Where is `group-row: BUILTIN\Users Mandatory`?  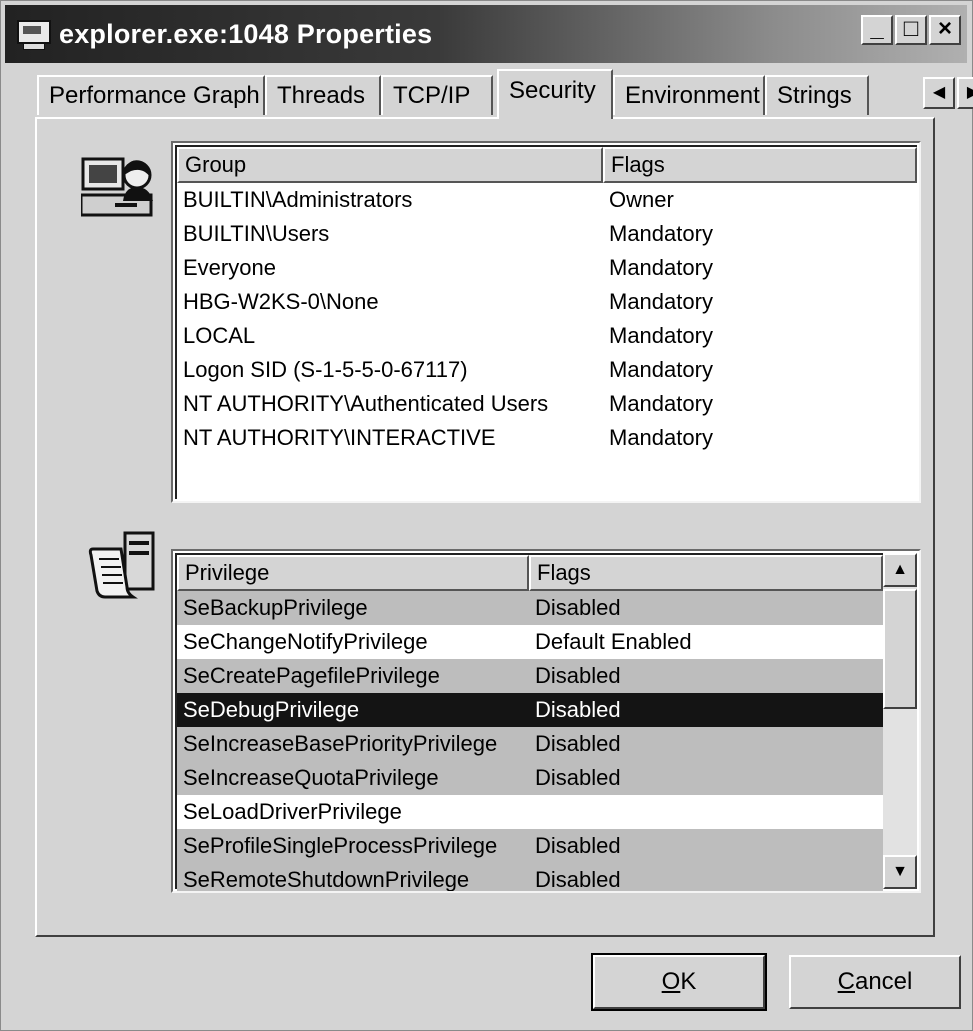 group-row: BUILTIN\Users Mandatory is located at coordinates (547, 234).